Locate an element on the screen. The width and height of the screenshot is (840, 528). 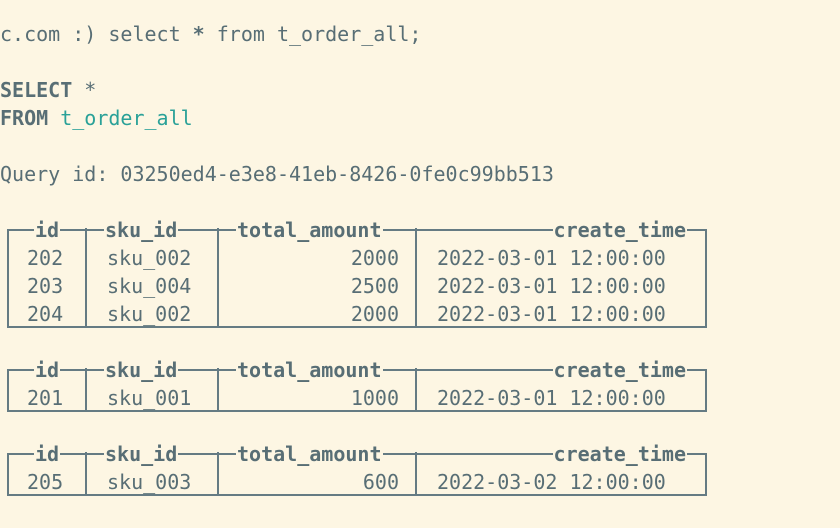
command-rest: from t_order_all; is located at coordinates (319, 34).